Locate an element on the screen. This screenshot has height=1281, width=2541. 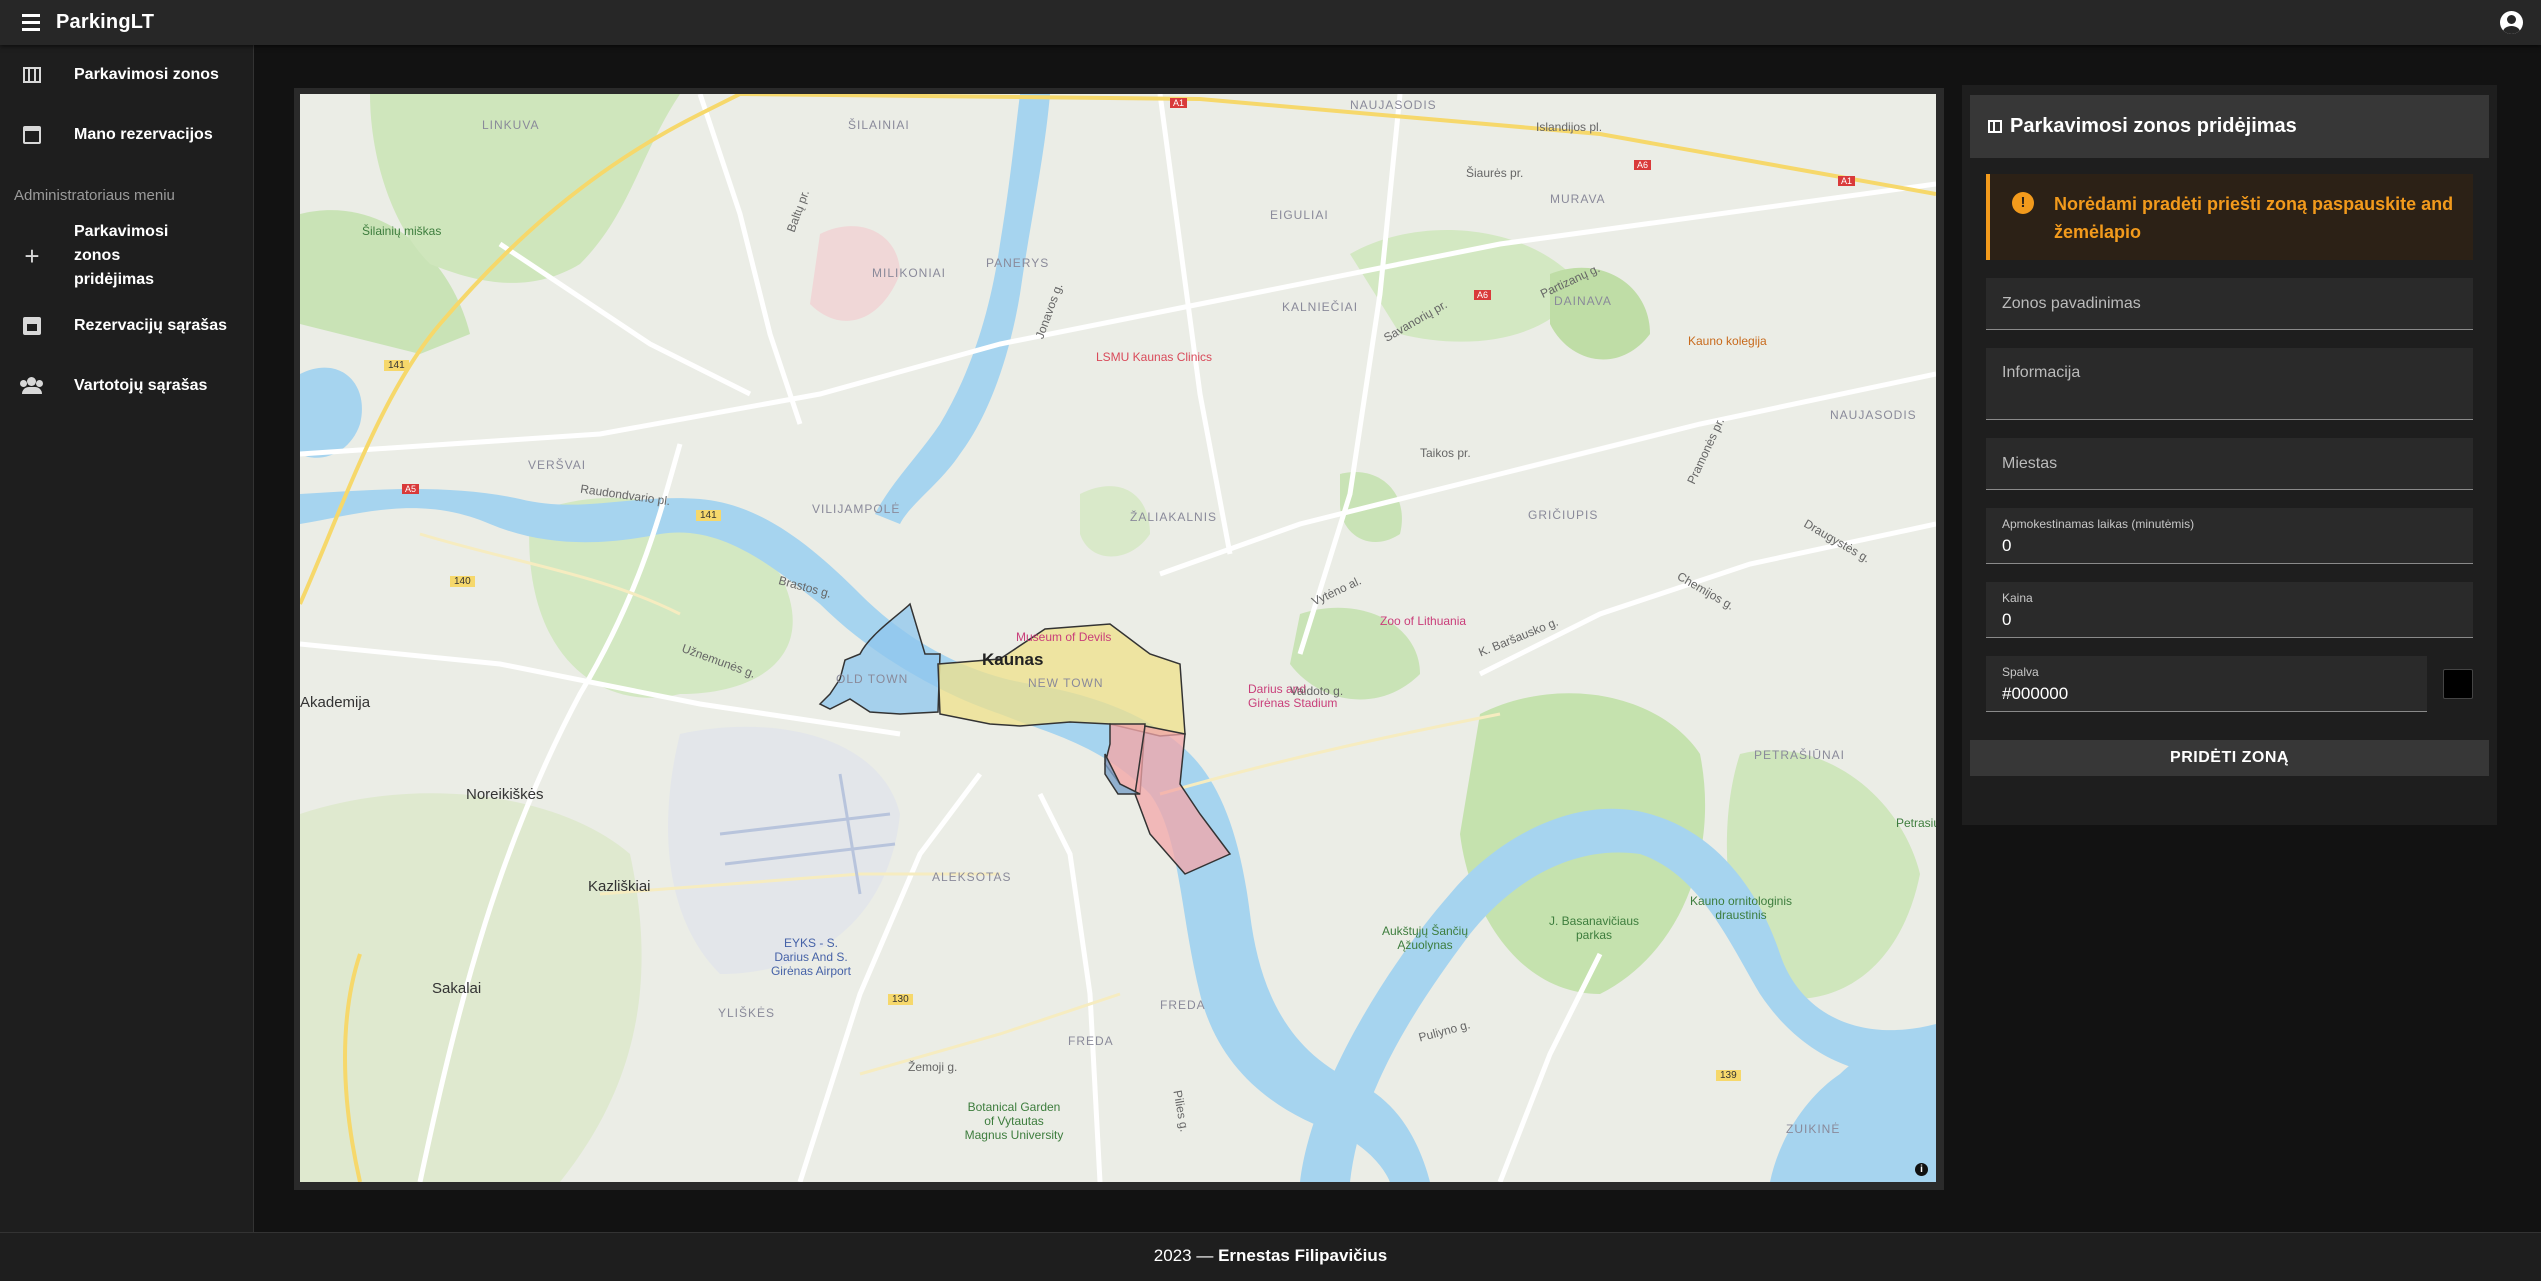
account-icon is located at coordinates (2511, 22).